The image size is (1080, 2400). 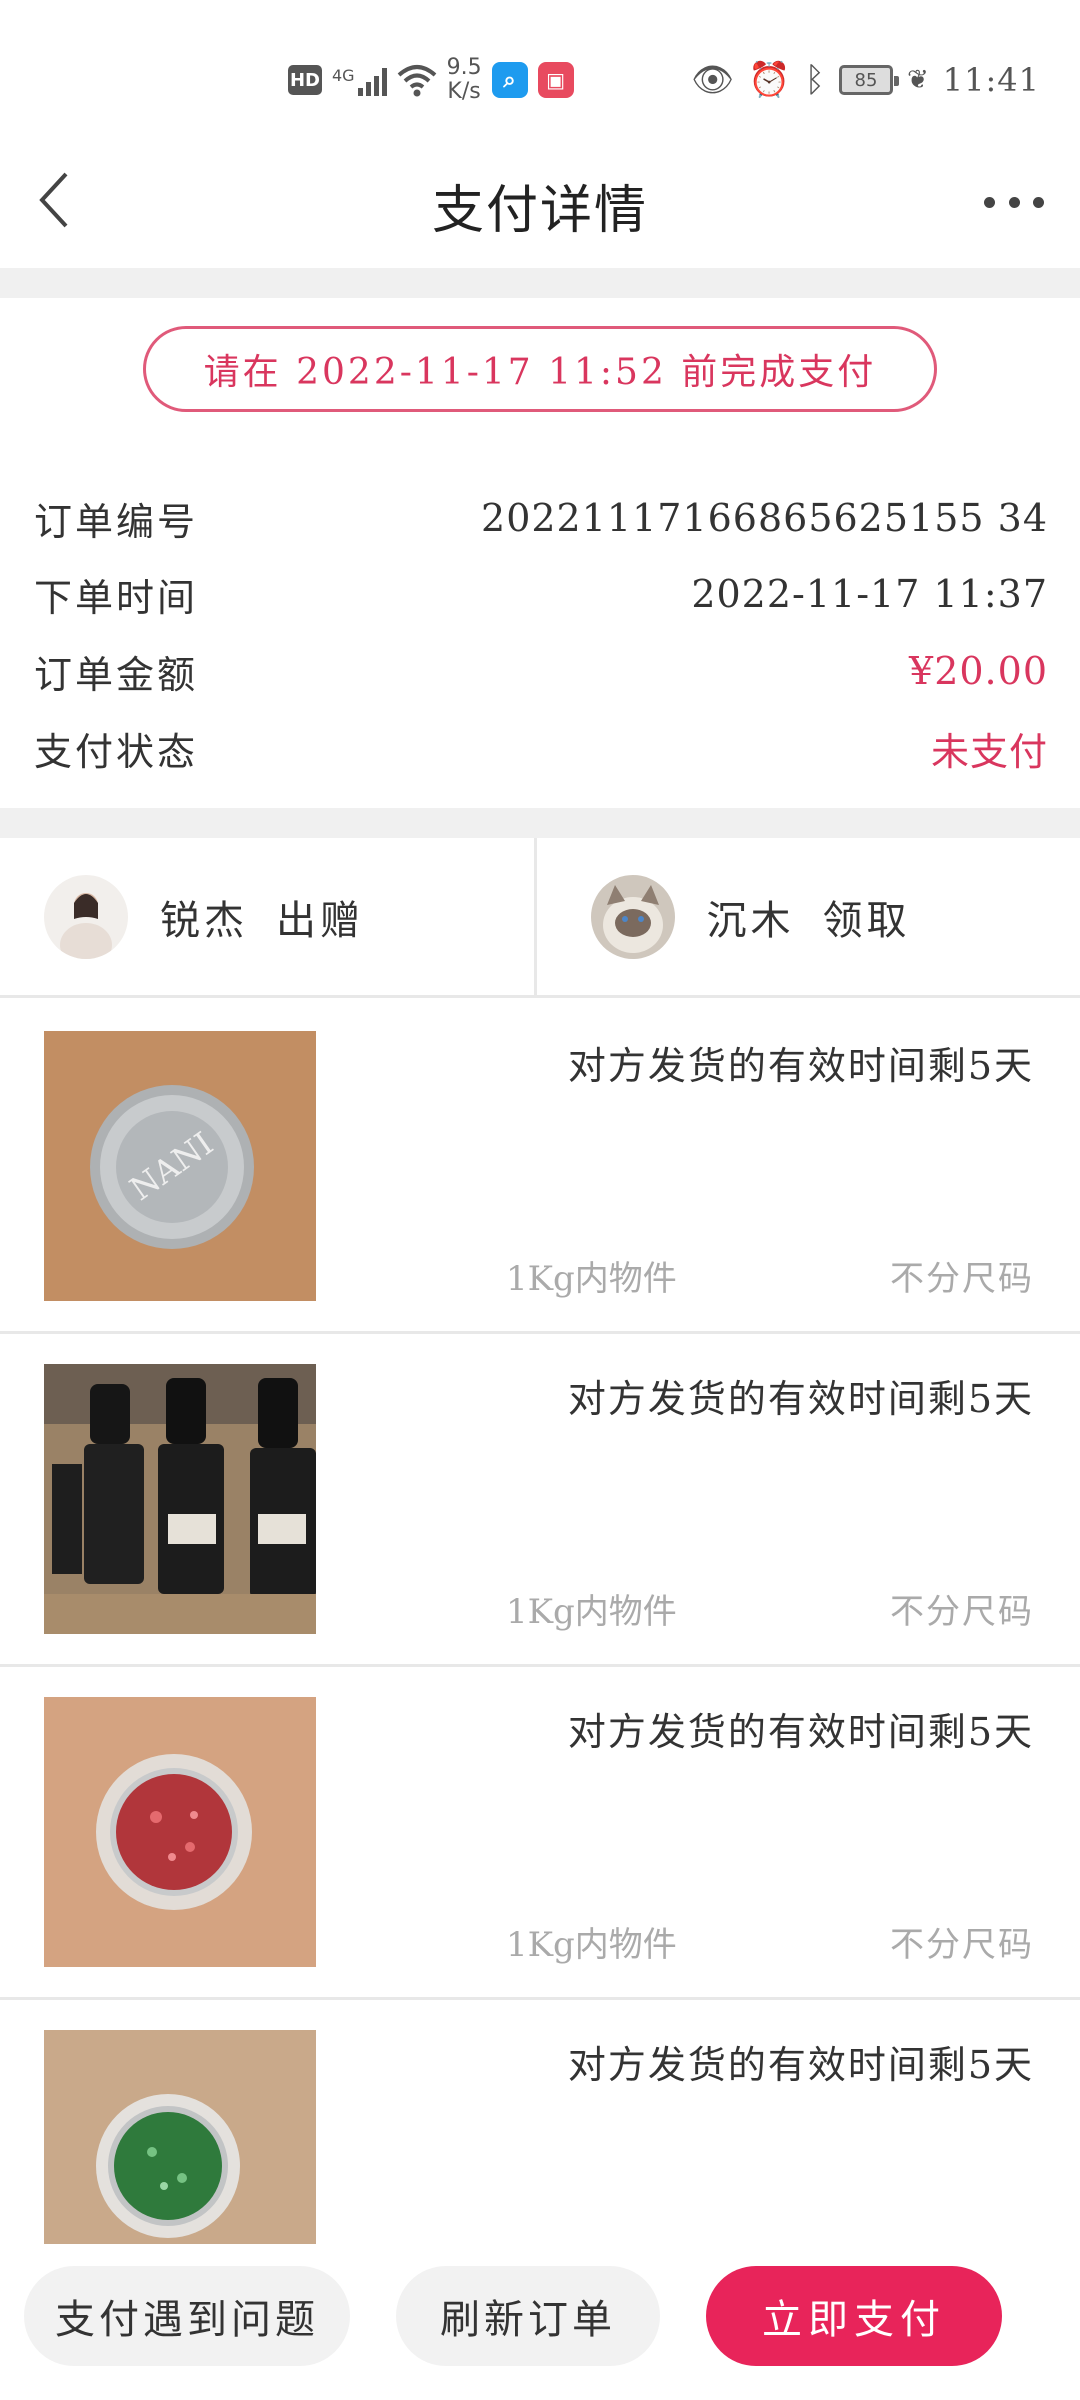 What do you see at coordinates (180, 1166) in the screenshot?
I see `item-image: NANI` at bounding box center [180, 1166].